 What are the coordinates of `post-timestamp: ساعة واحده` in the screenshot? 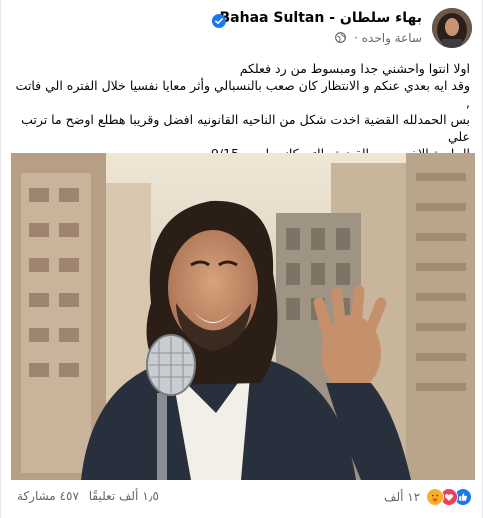 It's located at (392, 38).